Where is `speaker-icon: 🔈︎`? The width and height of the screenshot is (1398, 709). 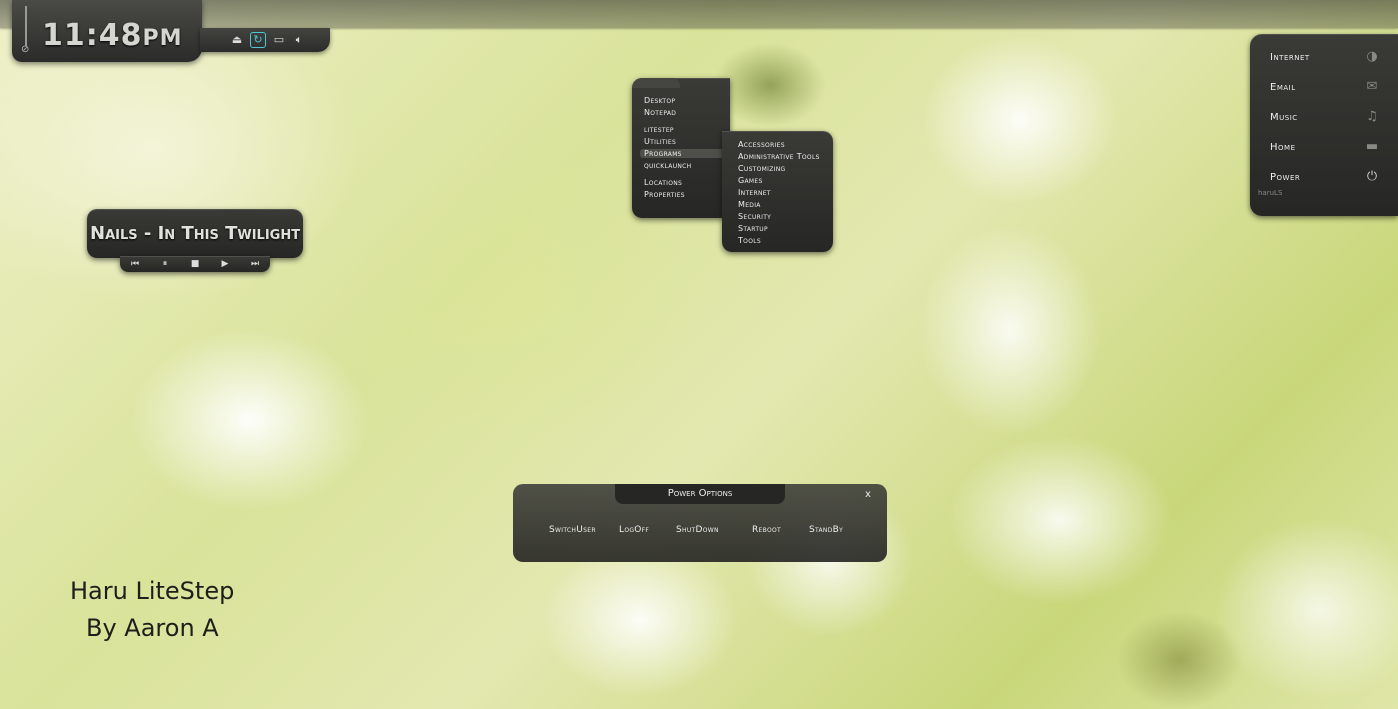
speaker-icon: 🔈︎ is located at coordinates (299, 40).